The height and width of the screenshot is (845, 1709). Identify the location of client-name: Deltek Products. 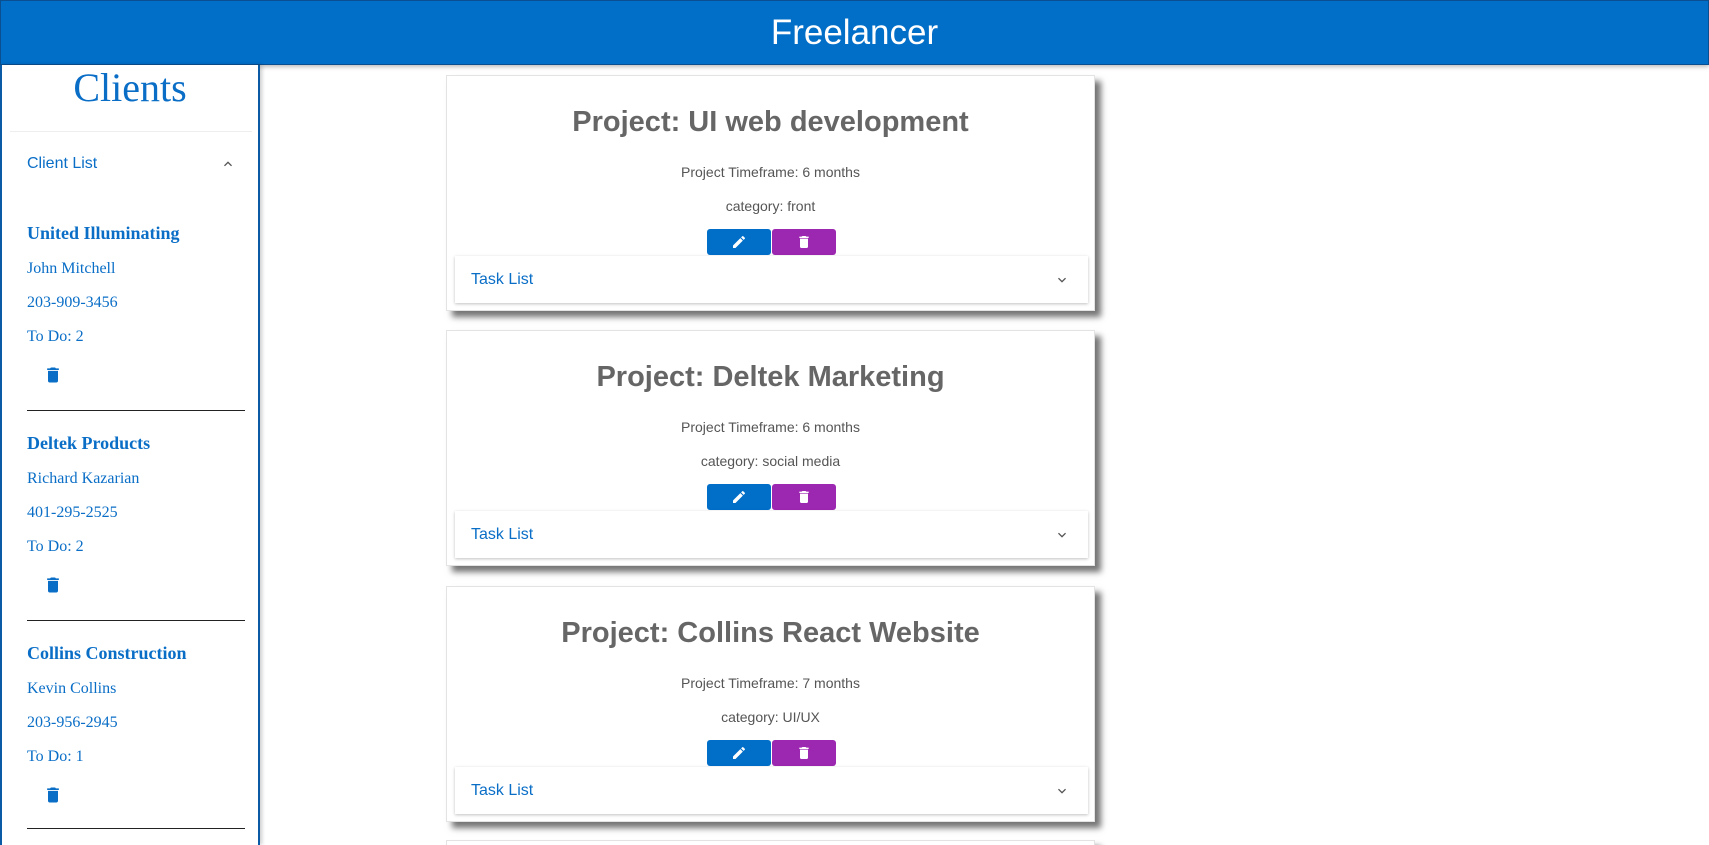
(89, 443).